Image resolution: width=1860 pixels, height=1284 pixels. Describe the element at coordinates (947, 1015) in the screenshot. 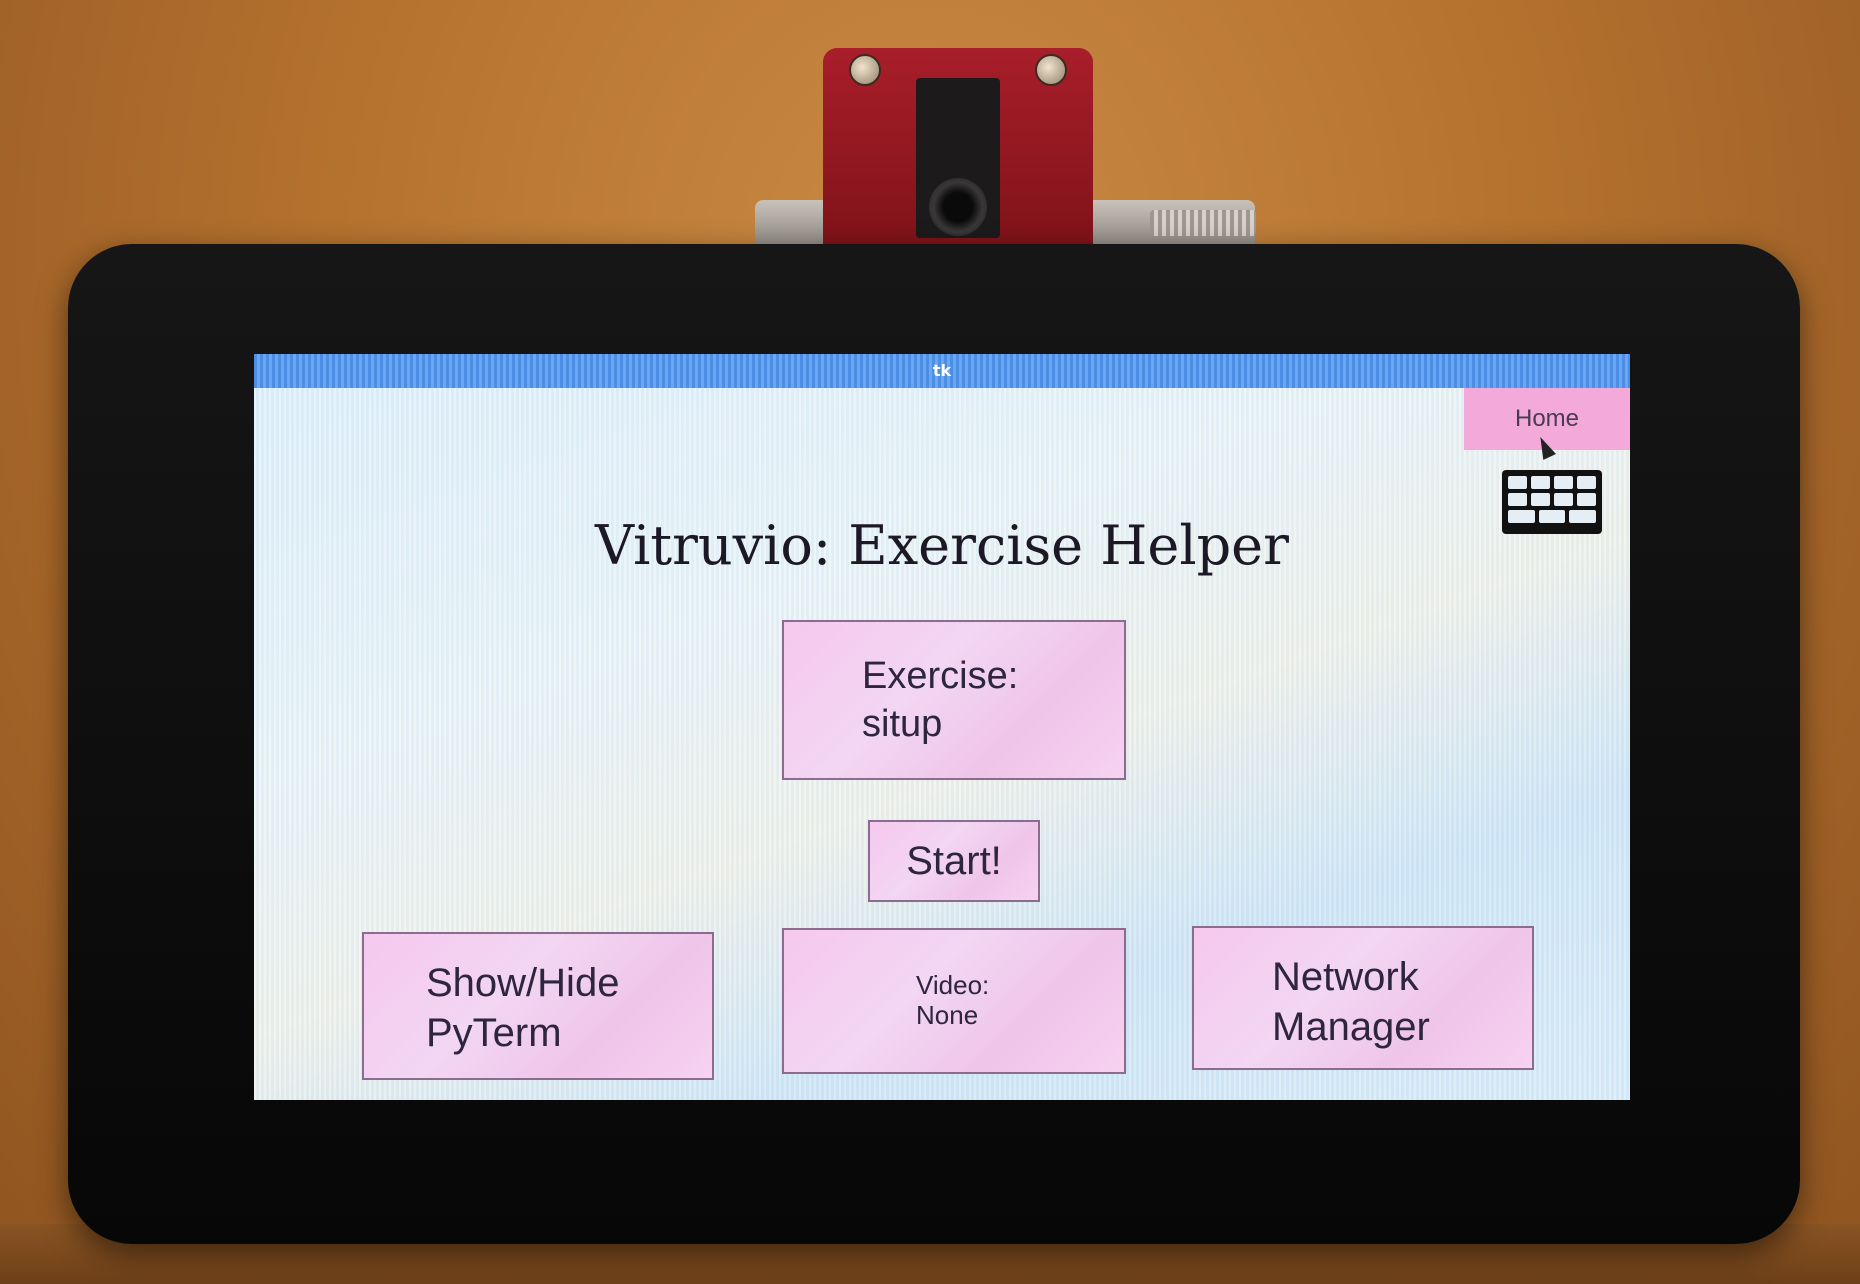

I see `video-value: None` at that location.